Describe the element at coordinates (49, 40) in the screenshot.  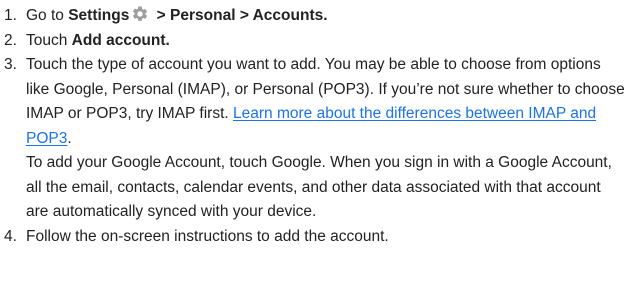
I see `step-prefix: Touch` at that location.